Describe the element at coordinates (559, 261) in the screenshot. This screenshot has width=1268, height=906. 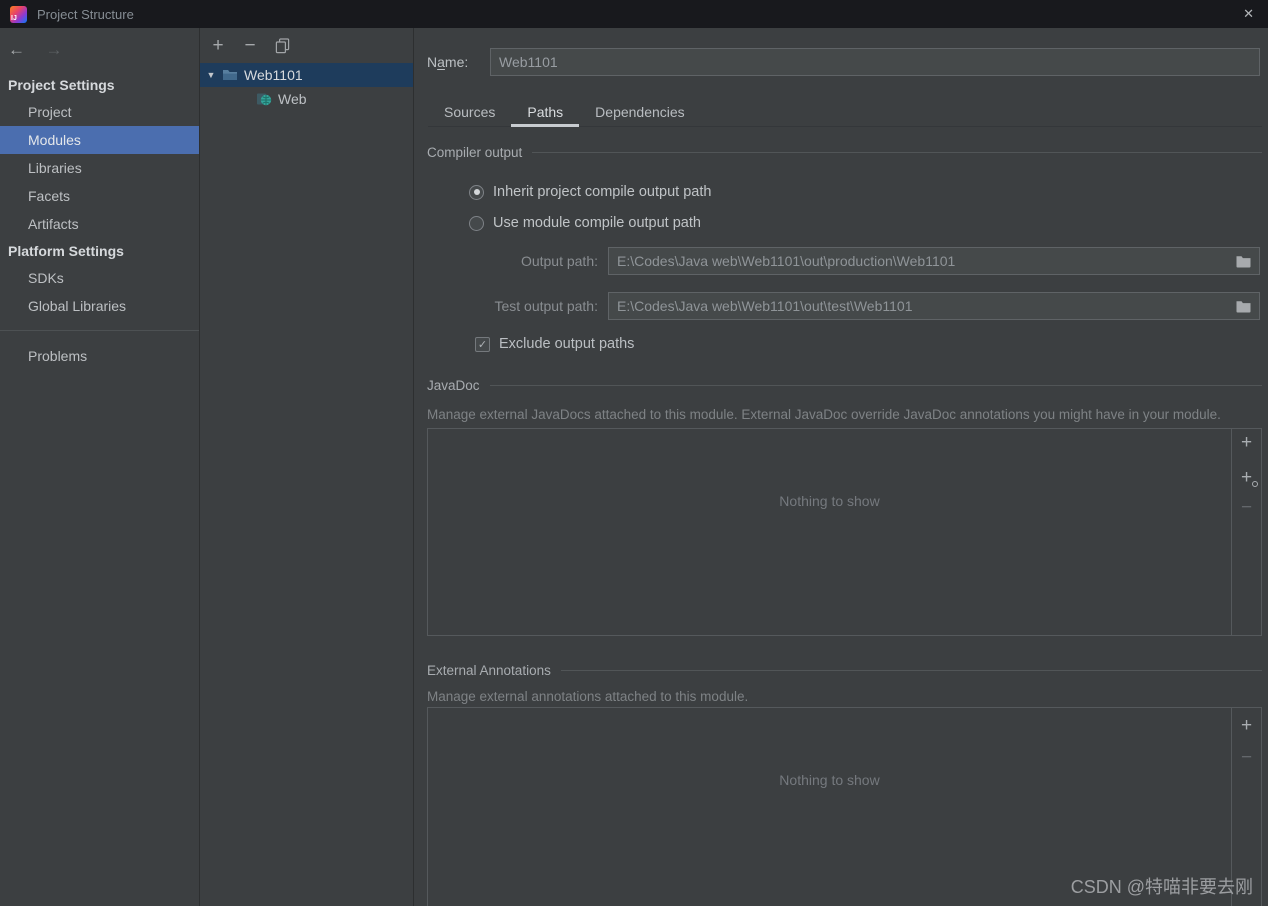
I see `output-path-label: Output path:` at that location.